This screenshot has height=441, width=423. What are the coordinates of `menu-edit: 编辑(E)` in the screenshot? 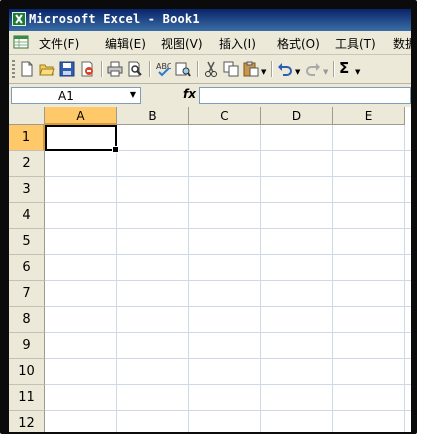 It's located at (125, 43).